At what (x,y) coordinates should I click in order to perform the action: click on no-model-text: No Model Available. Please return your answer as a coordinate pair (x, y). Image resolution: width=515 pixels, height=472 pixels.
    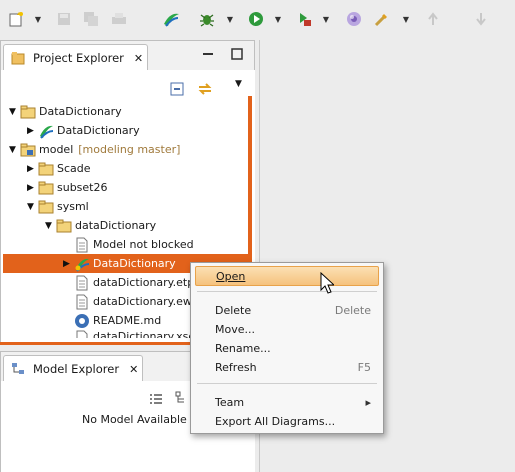
    Looking at the image, I should click on (134, 419).